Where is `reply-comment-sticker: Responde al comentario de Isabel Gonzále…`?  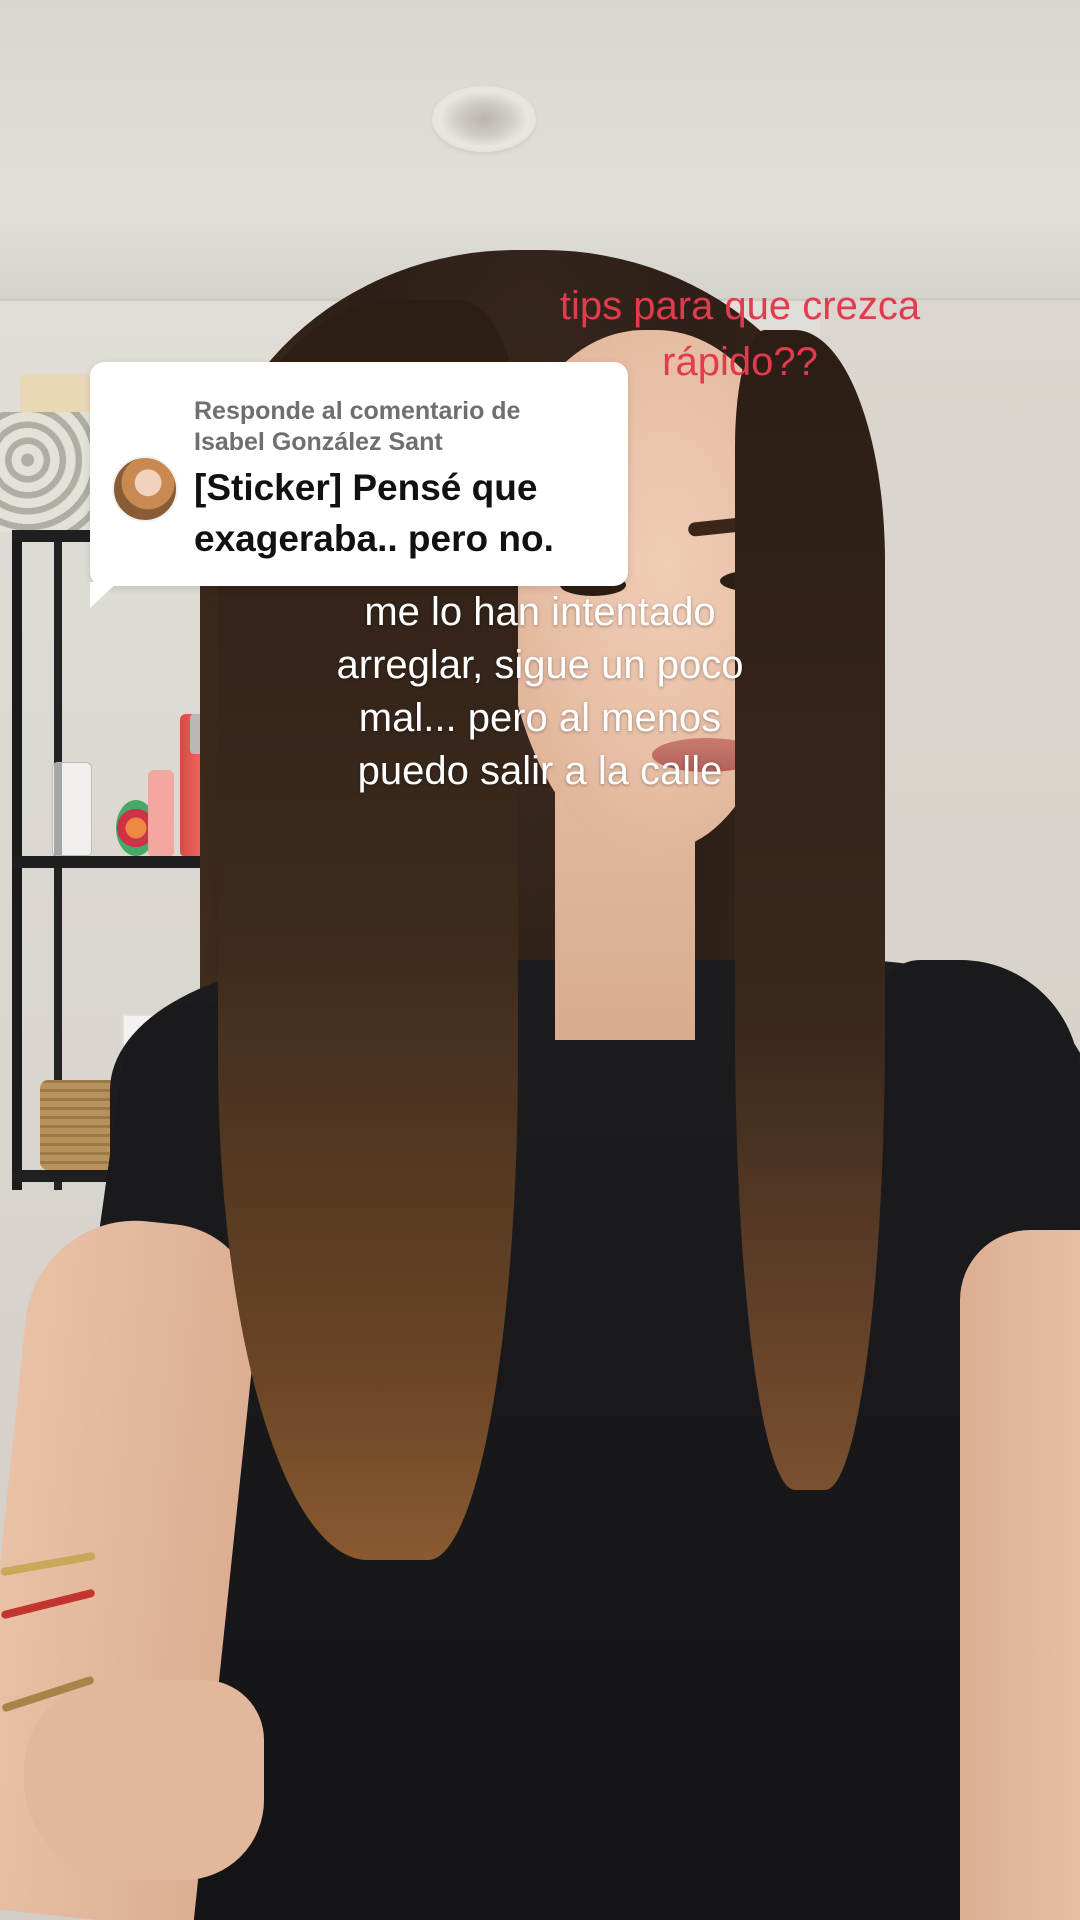 reply-comment-sticker: Responde al comentario de Isabel Gonzále… is located at coordinates (359, 474).